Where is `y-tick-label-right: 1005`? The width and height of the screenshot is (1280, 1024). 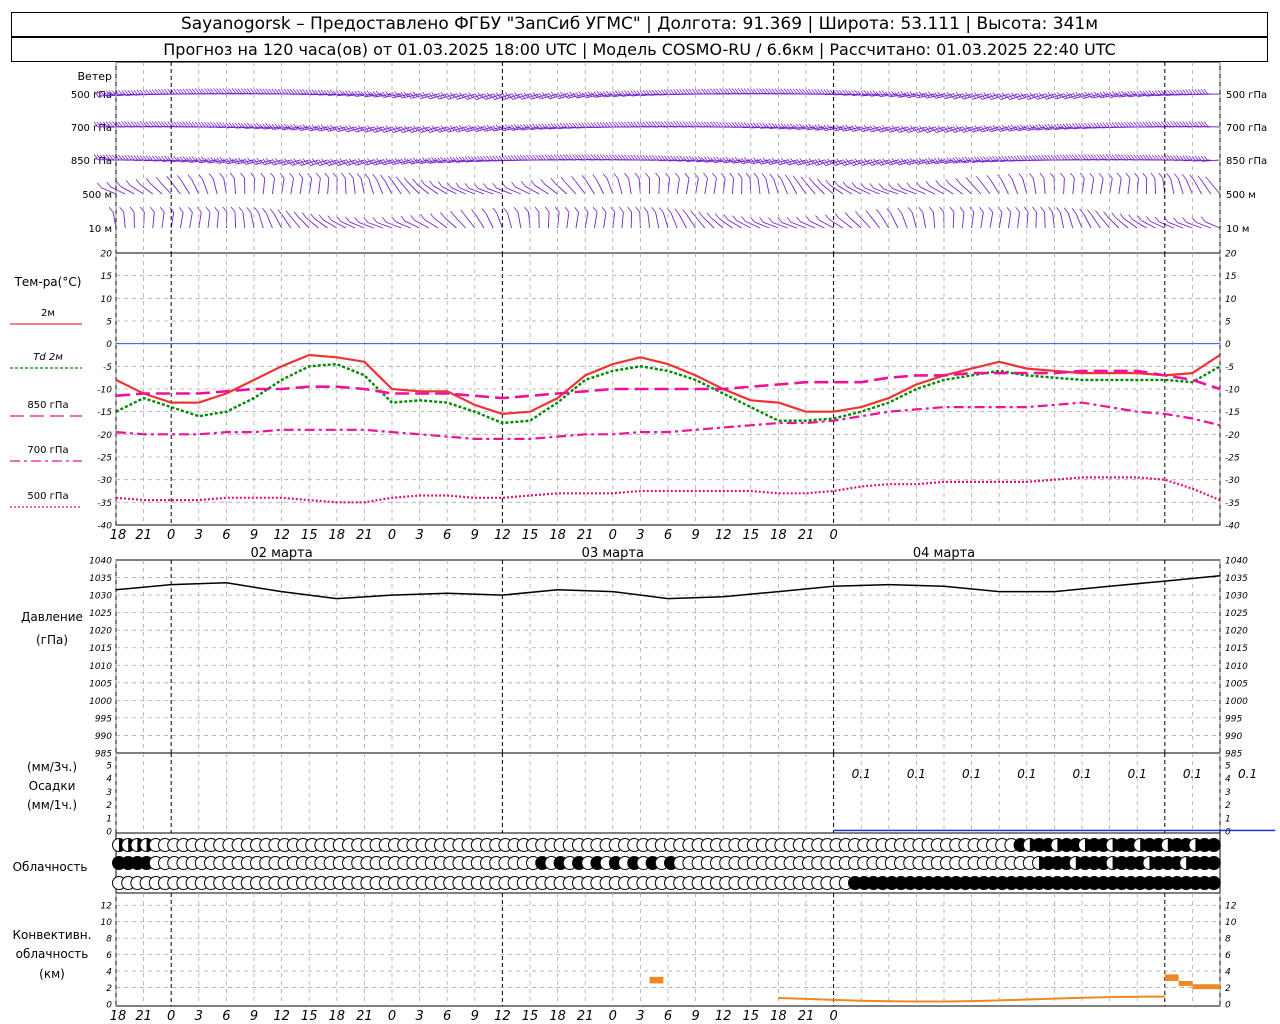
y-tick-label-right: 1005 is located at coordinates (1236, 684).